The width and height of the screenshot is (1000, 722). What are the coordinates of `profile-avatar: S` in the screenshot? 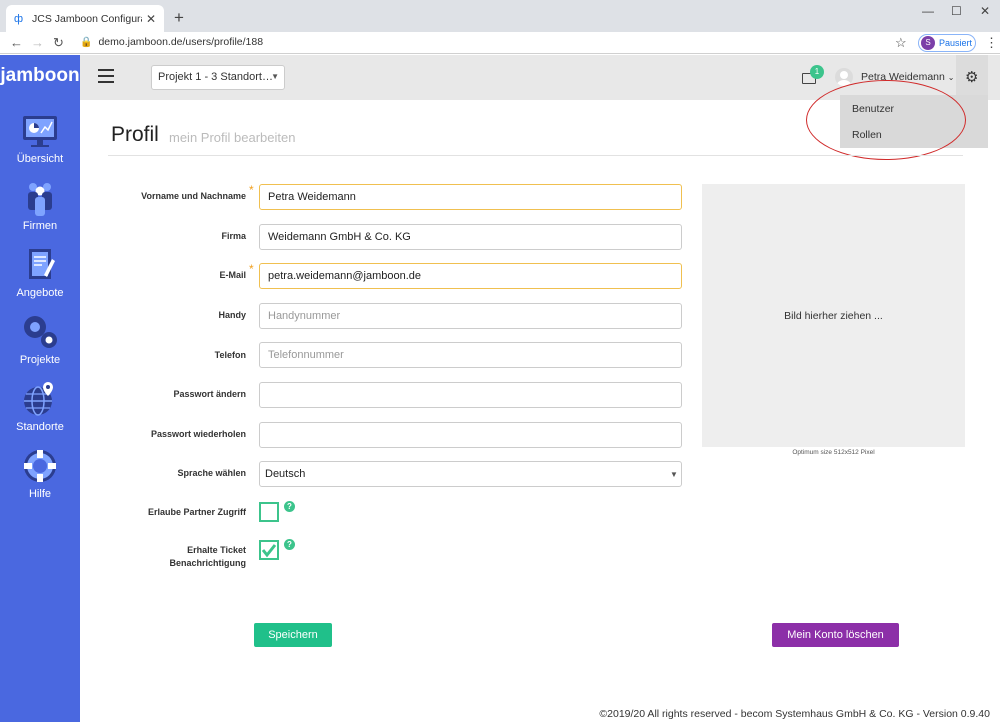 It's located at (928, 43).